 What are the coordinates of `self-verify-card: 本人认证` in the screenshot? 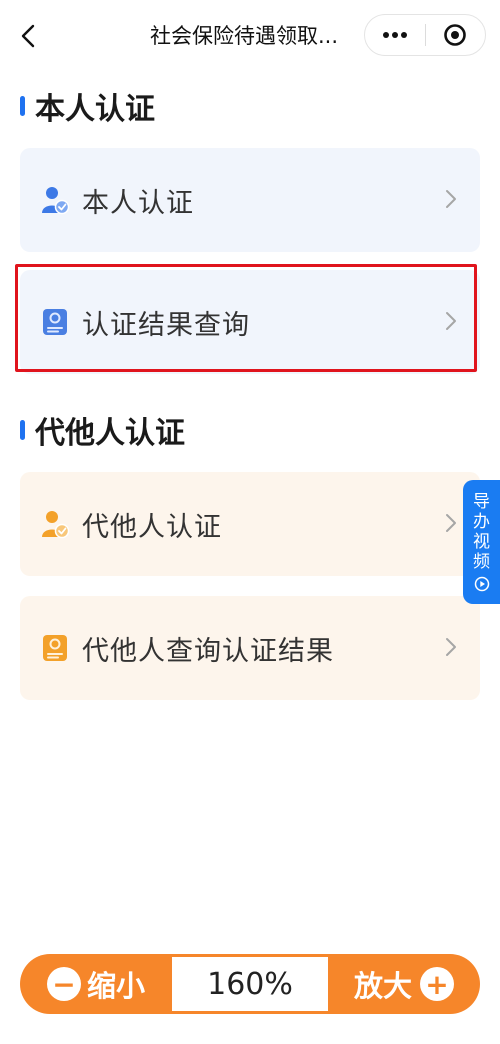 It's located at (250, 200).